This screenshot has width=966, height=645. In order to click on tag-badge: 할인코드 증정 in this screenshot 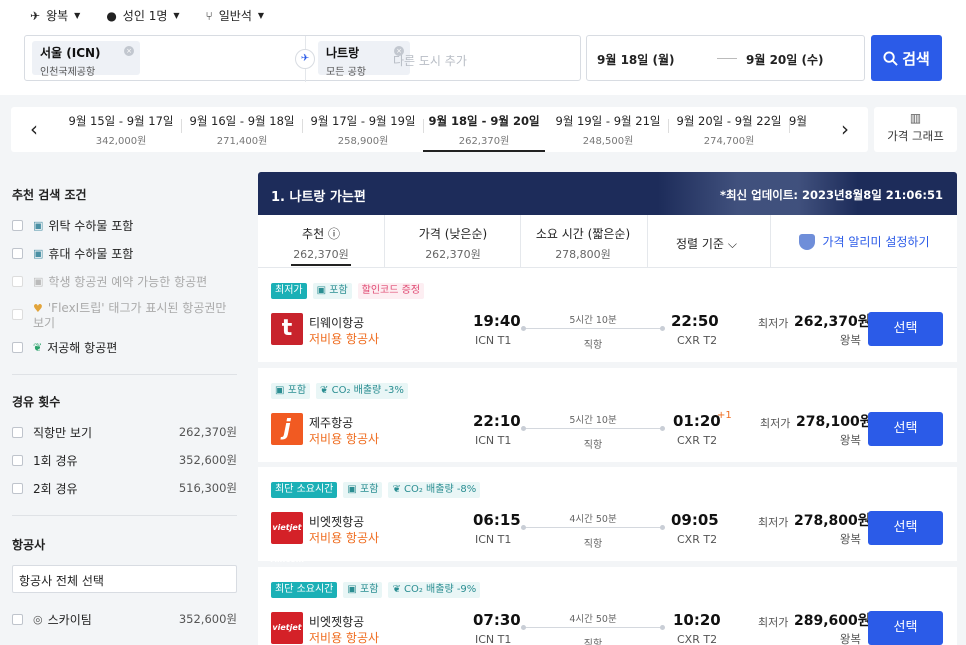, I will do `click(391, 291)`.